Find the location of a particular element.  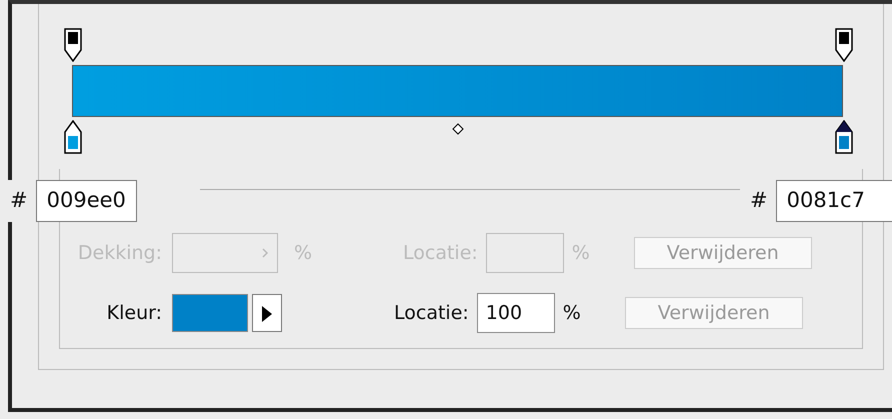

chevron-icon is located at coordinates (265, 253).